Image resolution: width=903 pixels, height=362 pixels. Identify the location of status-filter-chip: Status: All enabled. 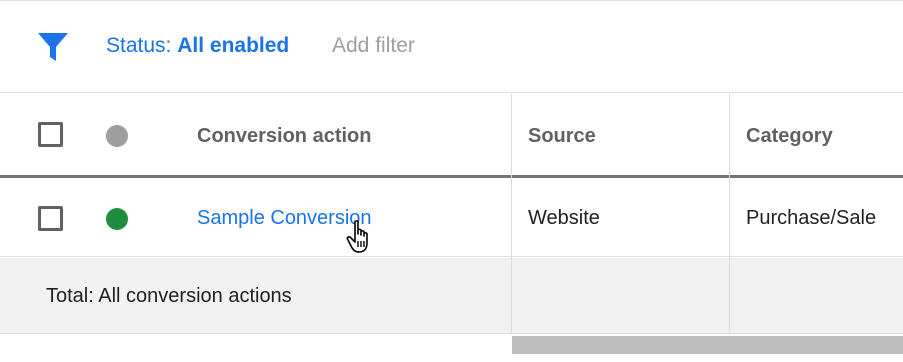
(197, 46).